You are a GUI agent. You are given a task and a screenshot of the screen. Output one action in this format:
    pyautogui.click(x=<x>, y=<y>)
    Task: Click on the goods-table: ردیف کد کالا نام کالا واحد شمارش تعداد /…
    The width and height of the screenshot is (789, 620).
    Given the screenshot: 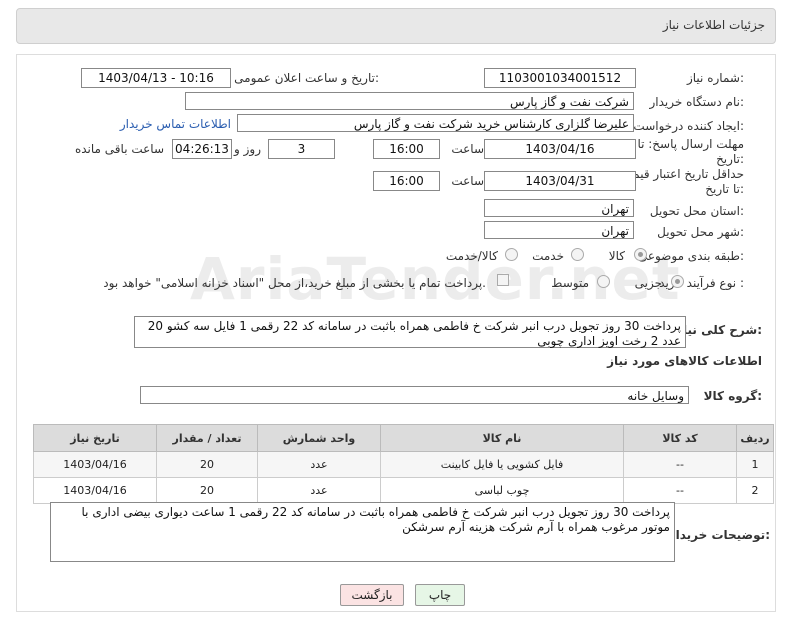 What is the action you would take?
    pyautogui.click(x=403, y=464)
    